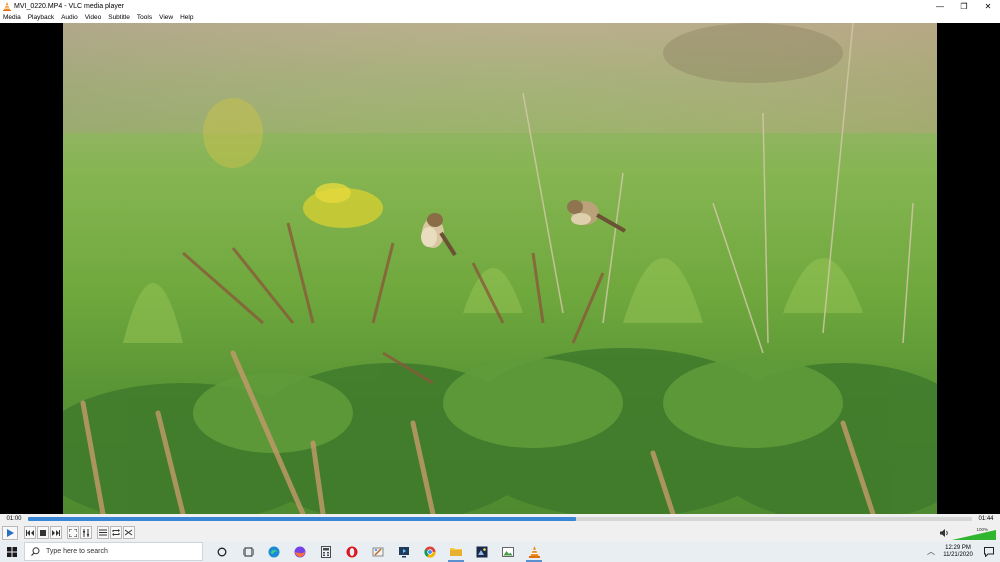 This screenshot has width=1000, height=562. Describe the element at coordinates (500, 532) in the screenshot. I see `player-controls: 100%` at that location.